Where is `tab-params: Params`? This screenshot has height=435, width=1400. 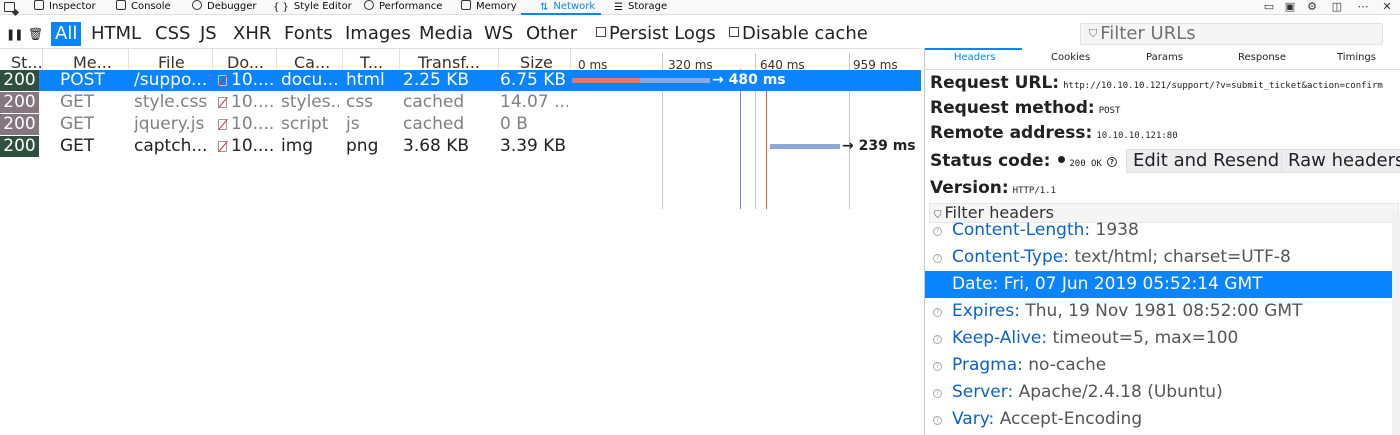
tab-params: Params is located at coordinates (1164, 57).